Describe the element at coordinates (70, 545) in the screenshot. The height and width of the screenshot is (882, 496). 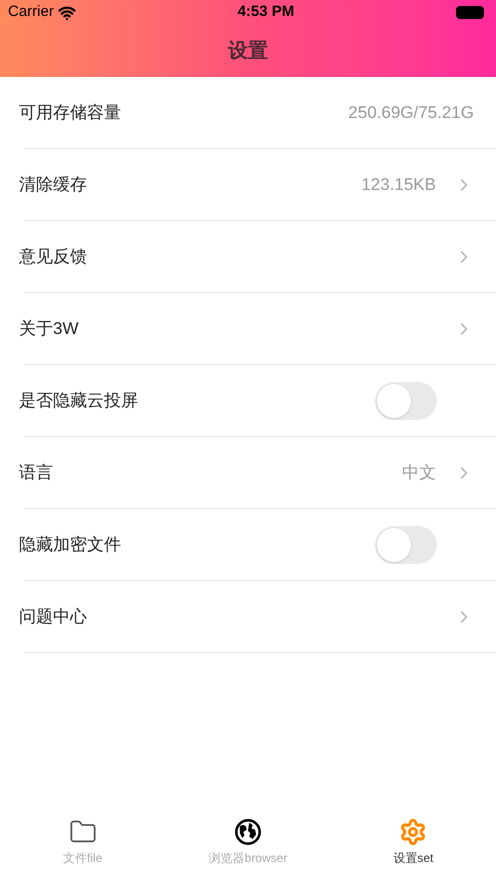
I see `setting-label: 隐藏加密文件` at that location.